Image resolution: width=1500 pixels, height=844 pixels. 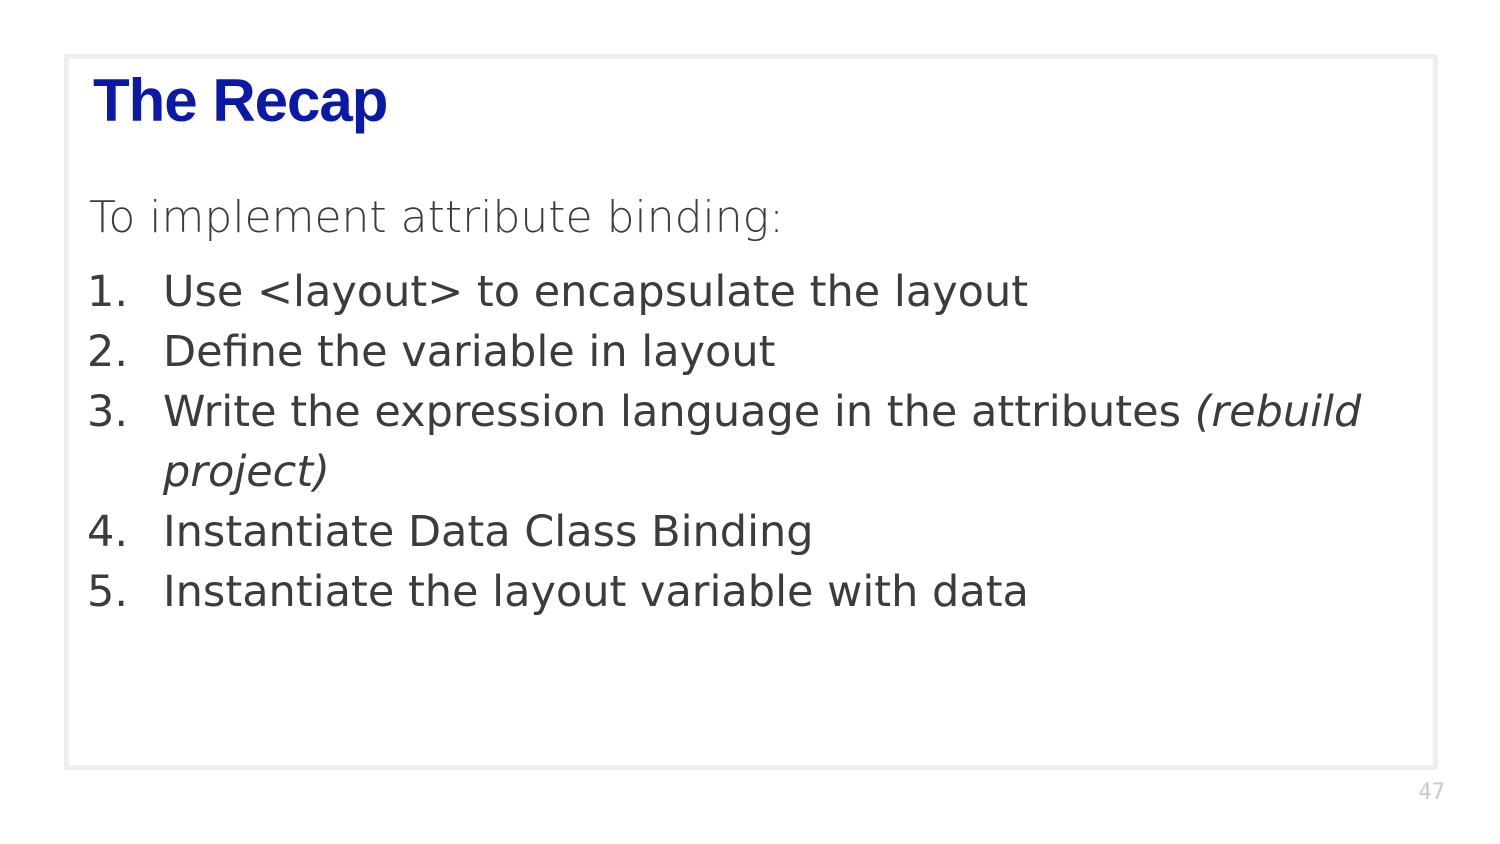 What do you see at coordinates (107, 532) in the screenshot?
I see `step-number: 4.` at bounding box center [107, 532].